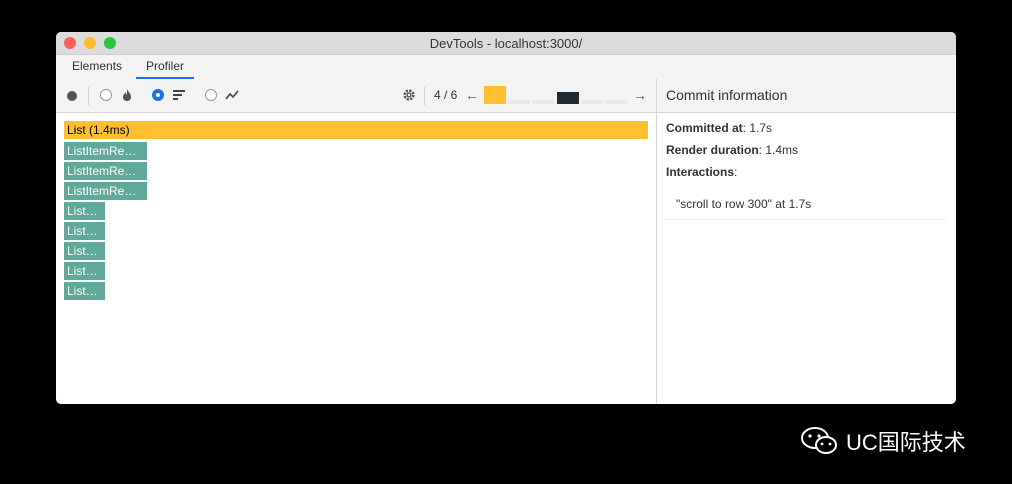 The width and height of the screenshot is (1012, 484). I want to click on render-duration-value: : 1.4ms, so click(778, 150).